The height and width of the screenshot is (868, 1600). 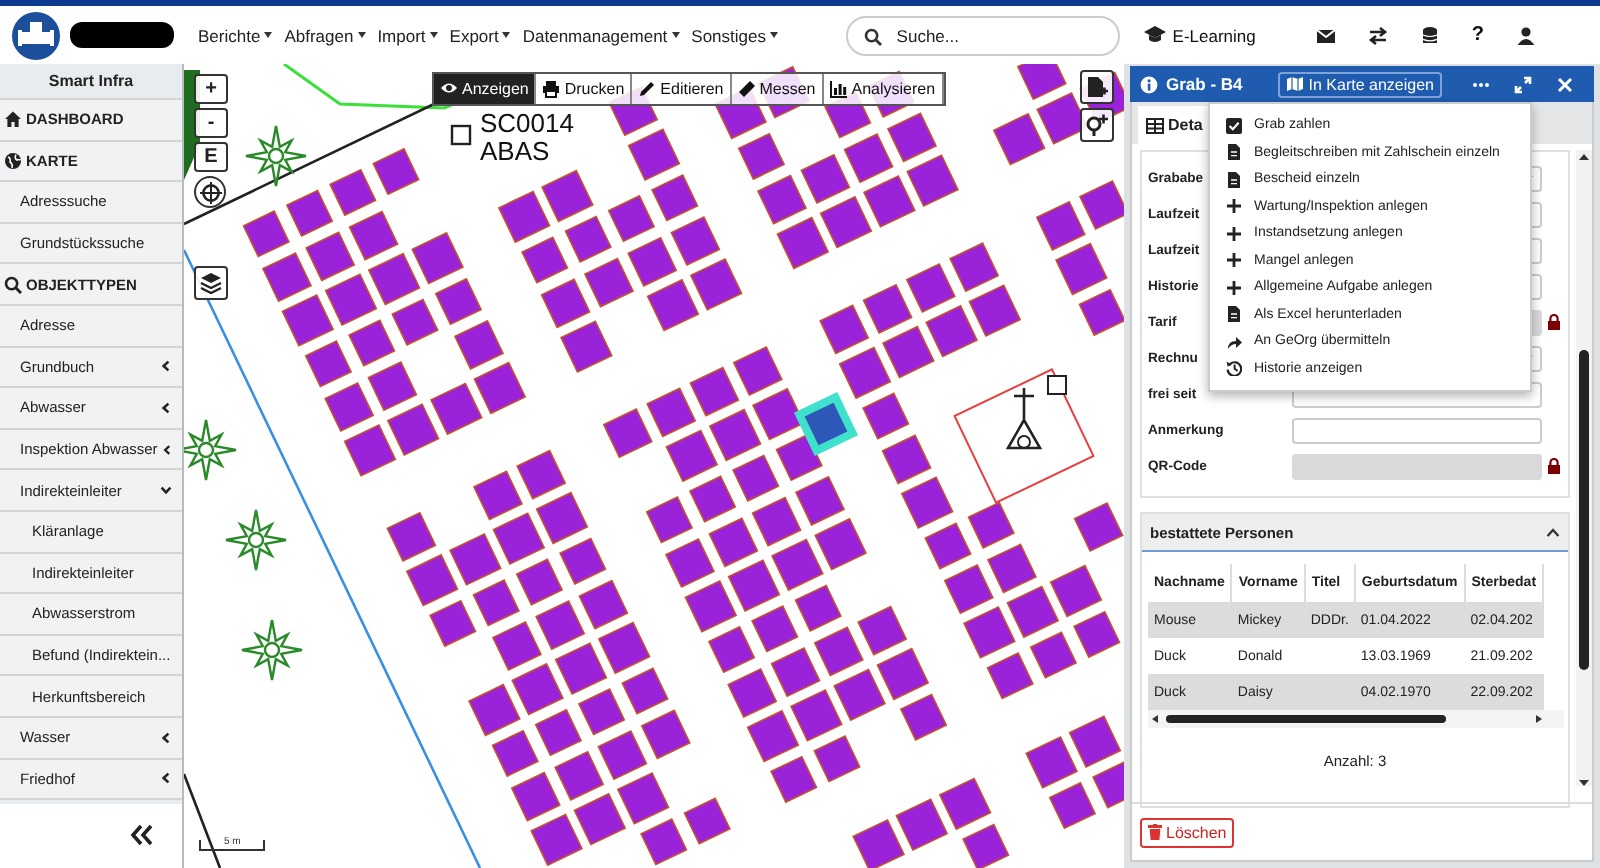 I want to click on map-tool-tab: Messen, so click(x=777, y=89).